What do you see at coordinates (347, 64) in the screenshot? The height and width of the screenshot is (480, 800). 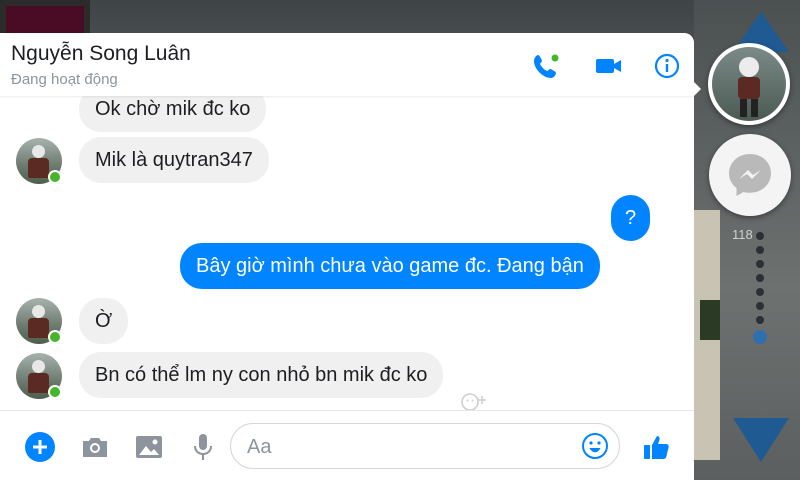 I see `chat-header: Nguyễn Song Luân Đang hoạt động` at bounding box center [347, 64].